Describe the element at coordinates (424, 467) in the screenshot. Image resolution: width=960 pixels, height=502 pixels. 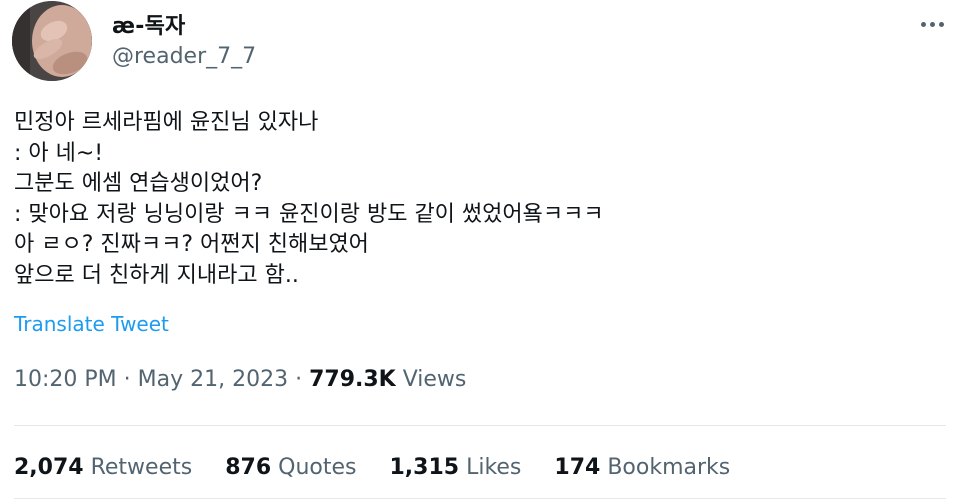
I see `likes-count: 1,315` at that location.